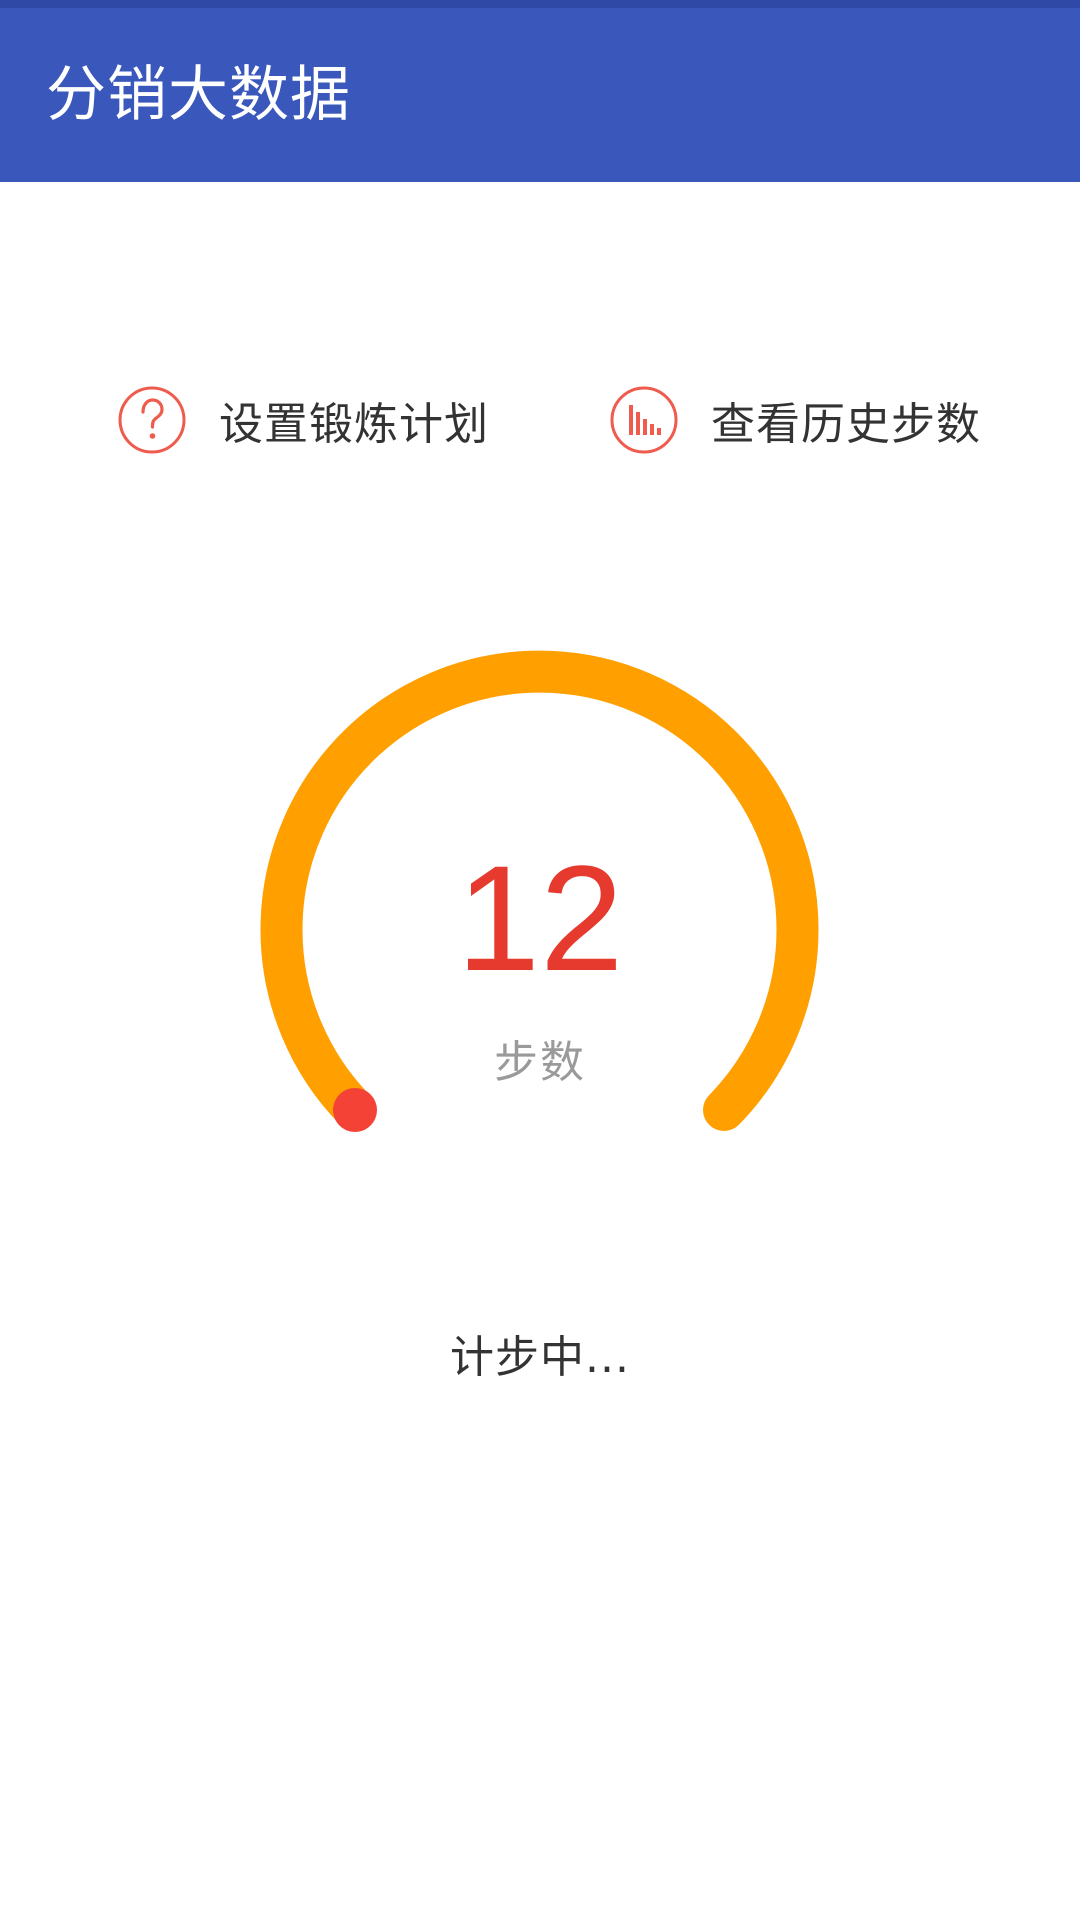 The image size is (1080, 1920). Describe the element at coordinates (846, 424) in the screenshot. I see `view-step-history-label: 查看历史步数` at that location.